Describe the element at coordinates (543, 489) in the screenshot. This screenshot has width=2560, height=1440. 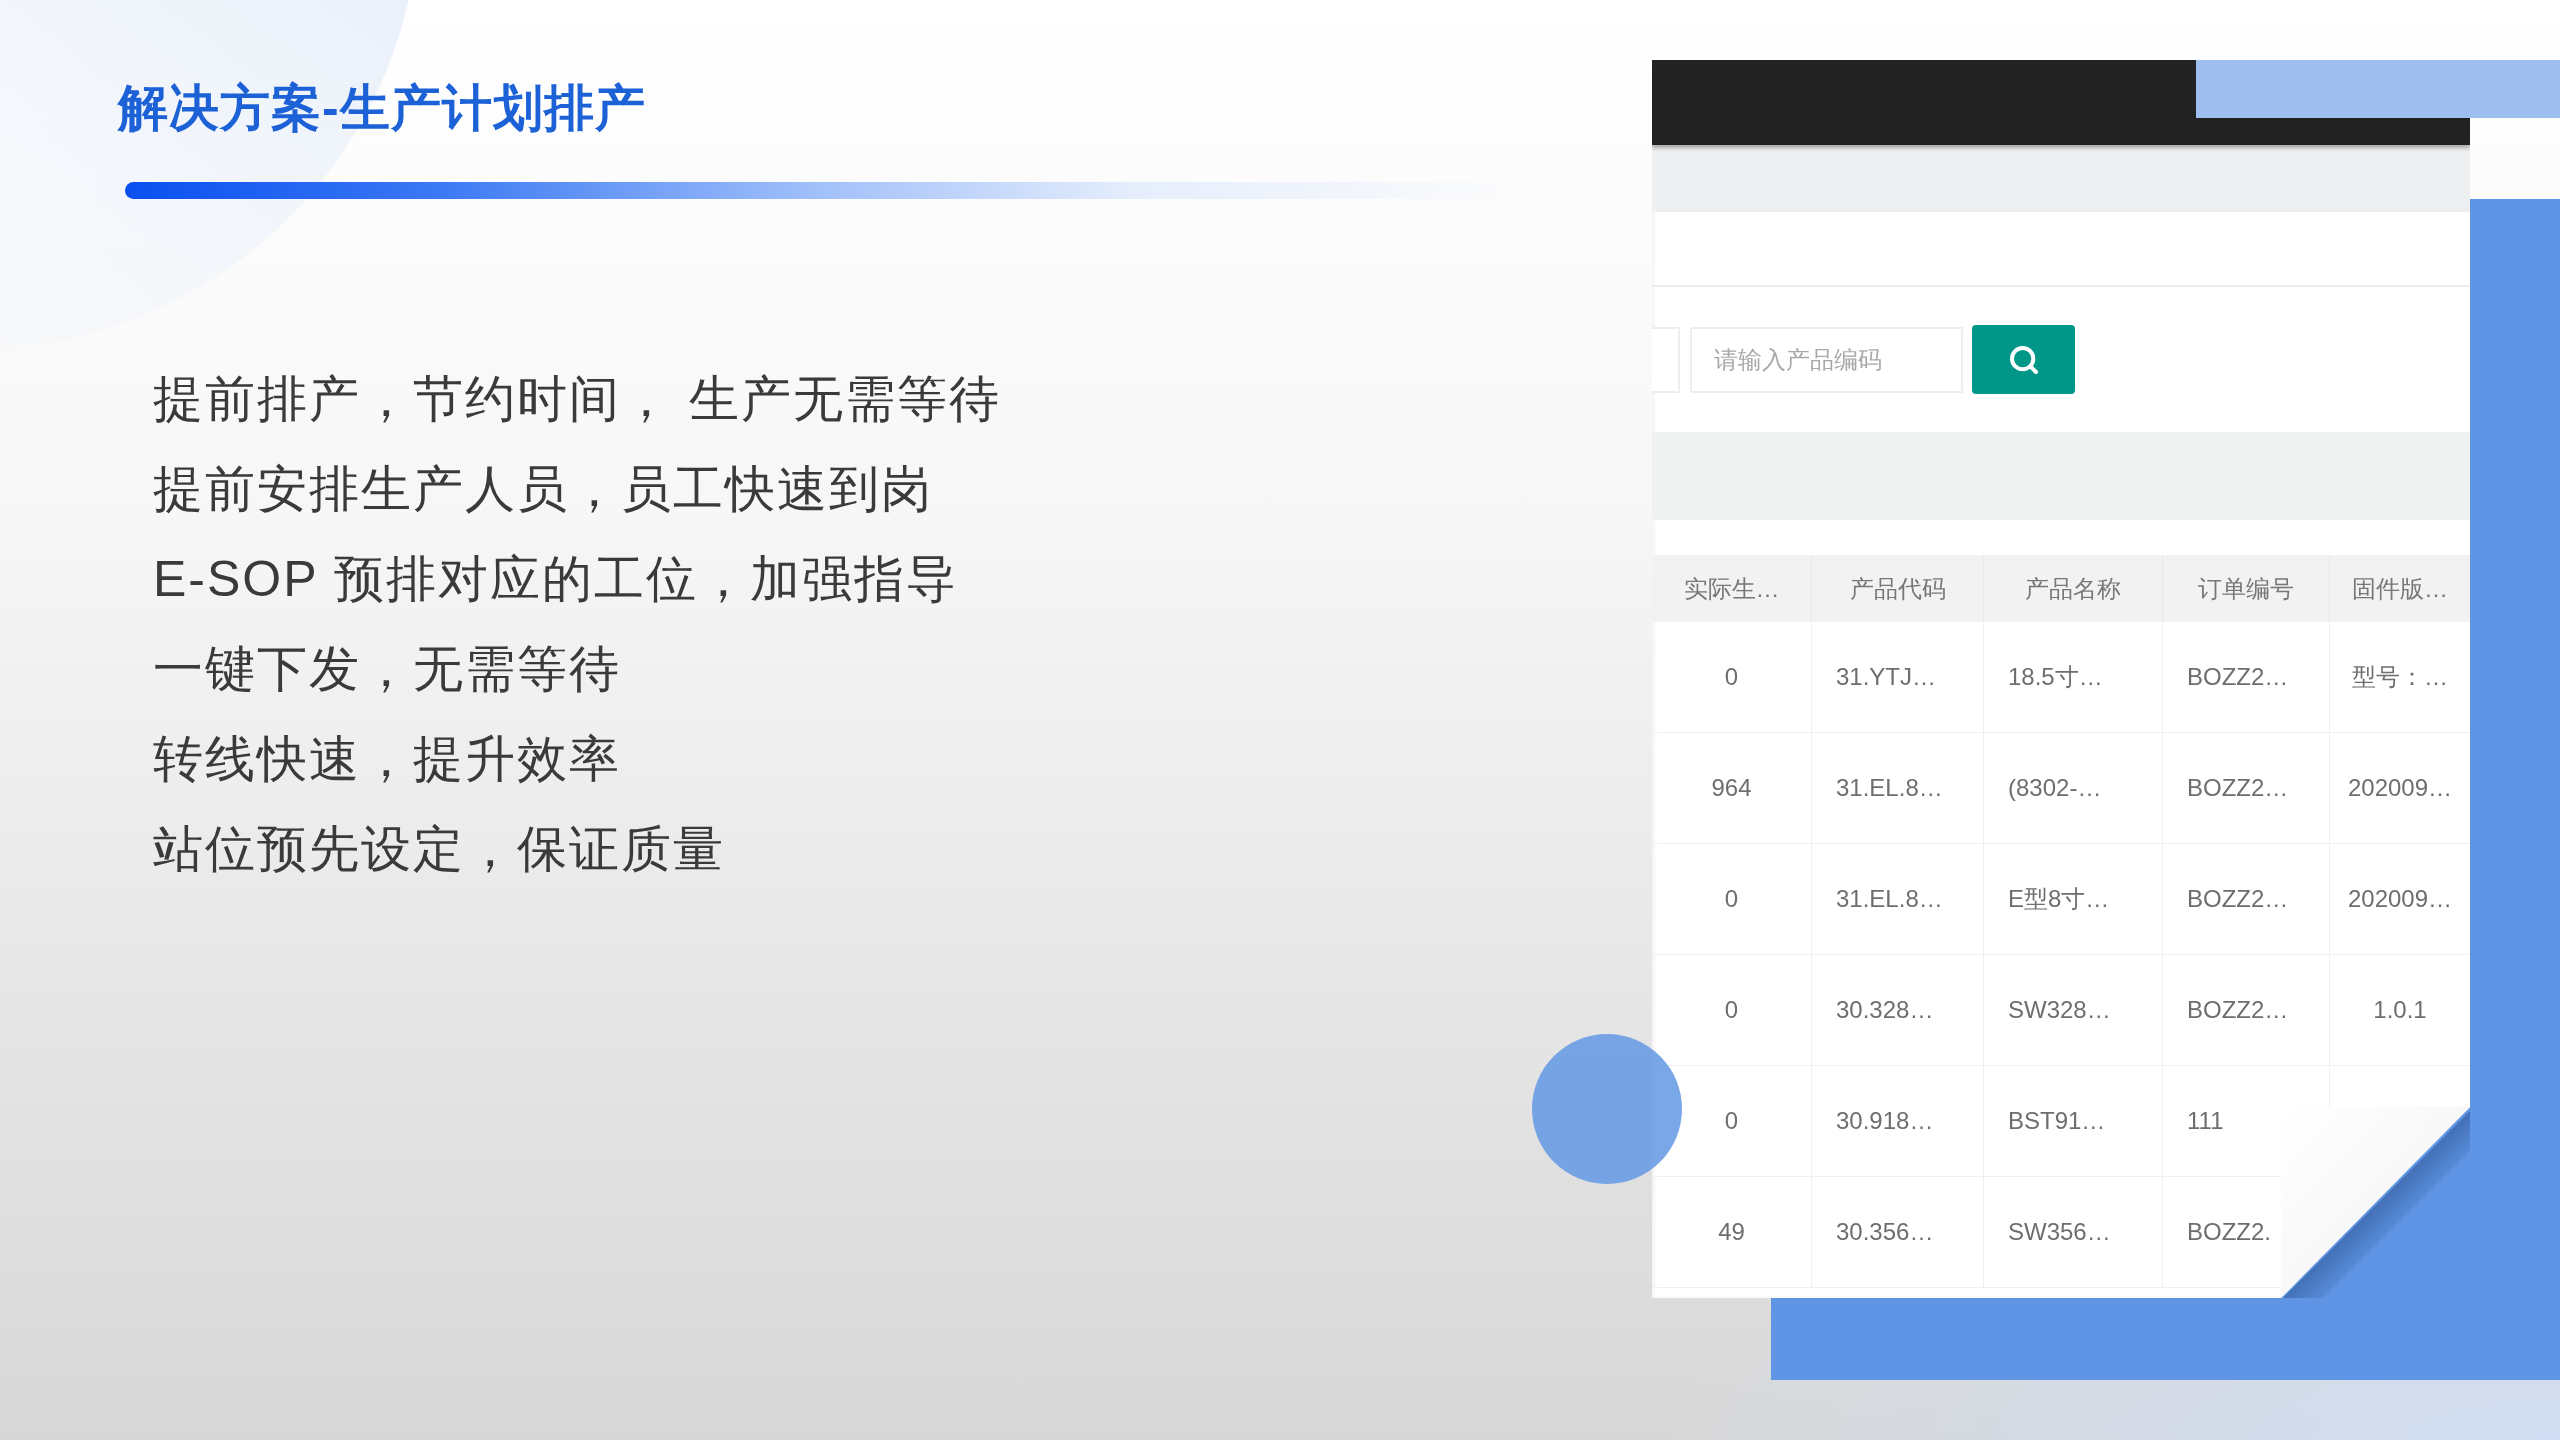
I see `point-text: 提前安排生产人员，员工快速到岗` at that location.